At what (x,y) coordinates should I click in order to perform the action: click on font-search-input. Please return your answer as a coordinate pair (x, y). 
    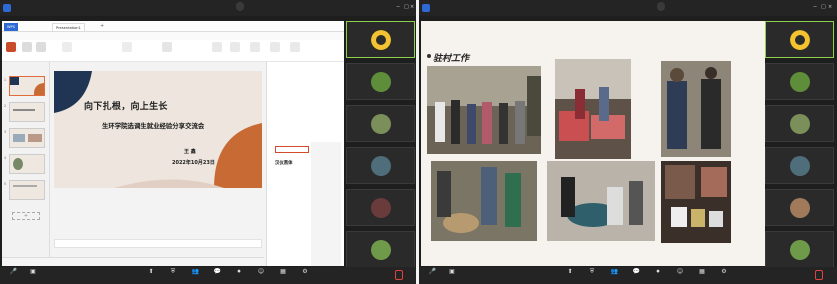
    Looking at the image, I should click on (292, 149).